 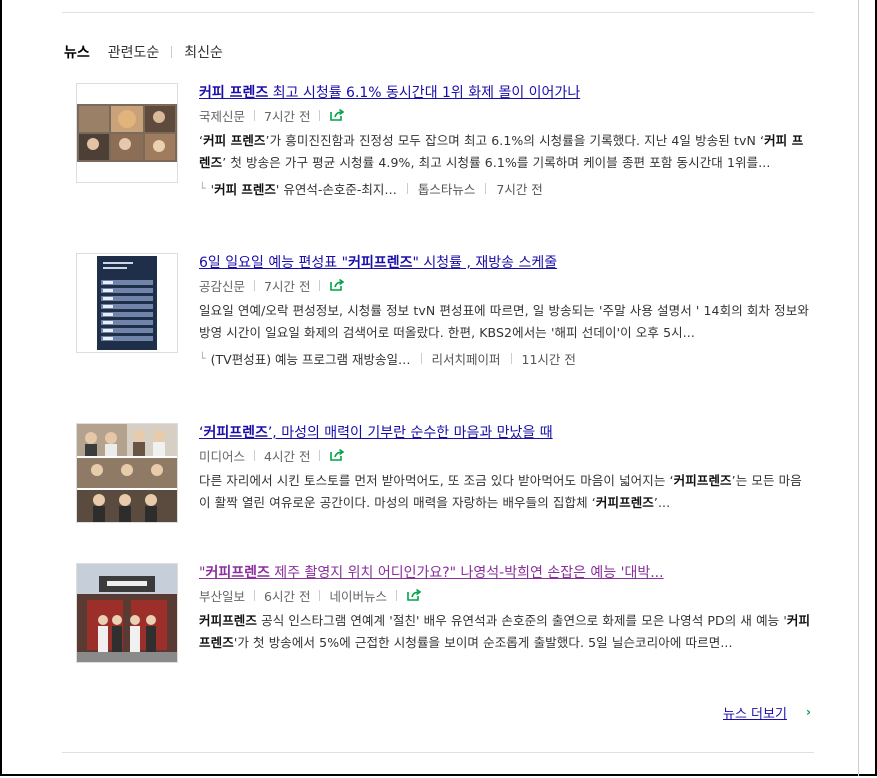 What do you see at coordinates (287, 456) in the screenshot?
I see `news-time: 4시간 전` at bounding box center [287, 456].